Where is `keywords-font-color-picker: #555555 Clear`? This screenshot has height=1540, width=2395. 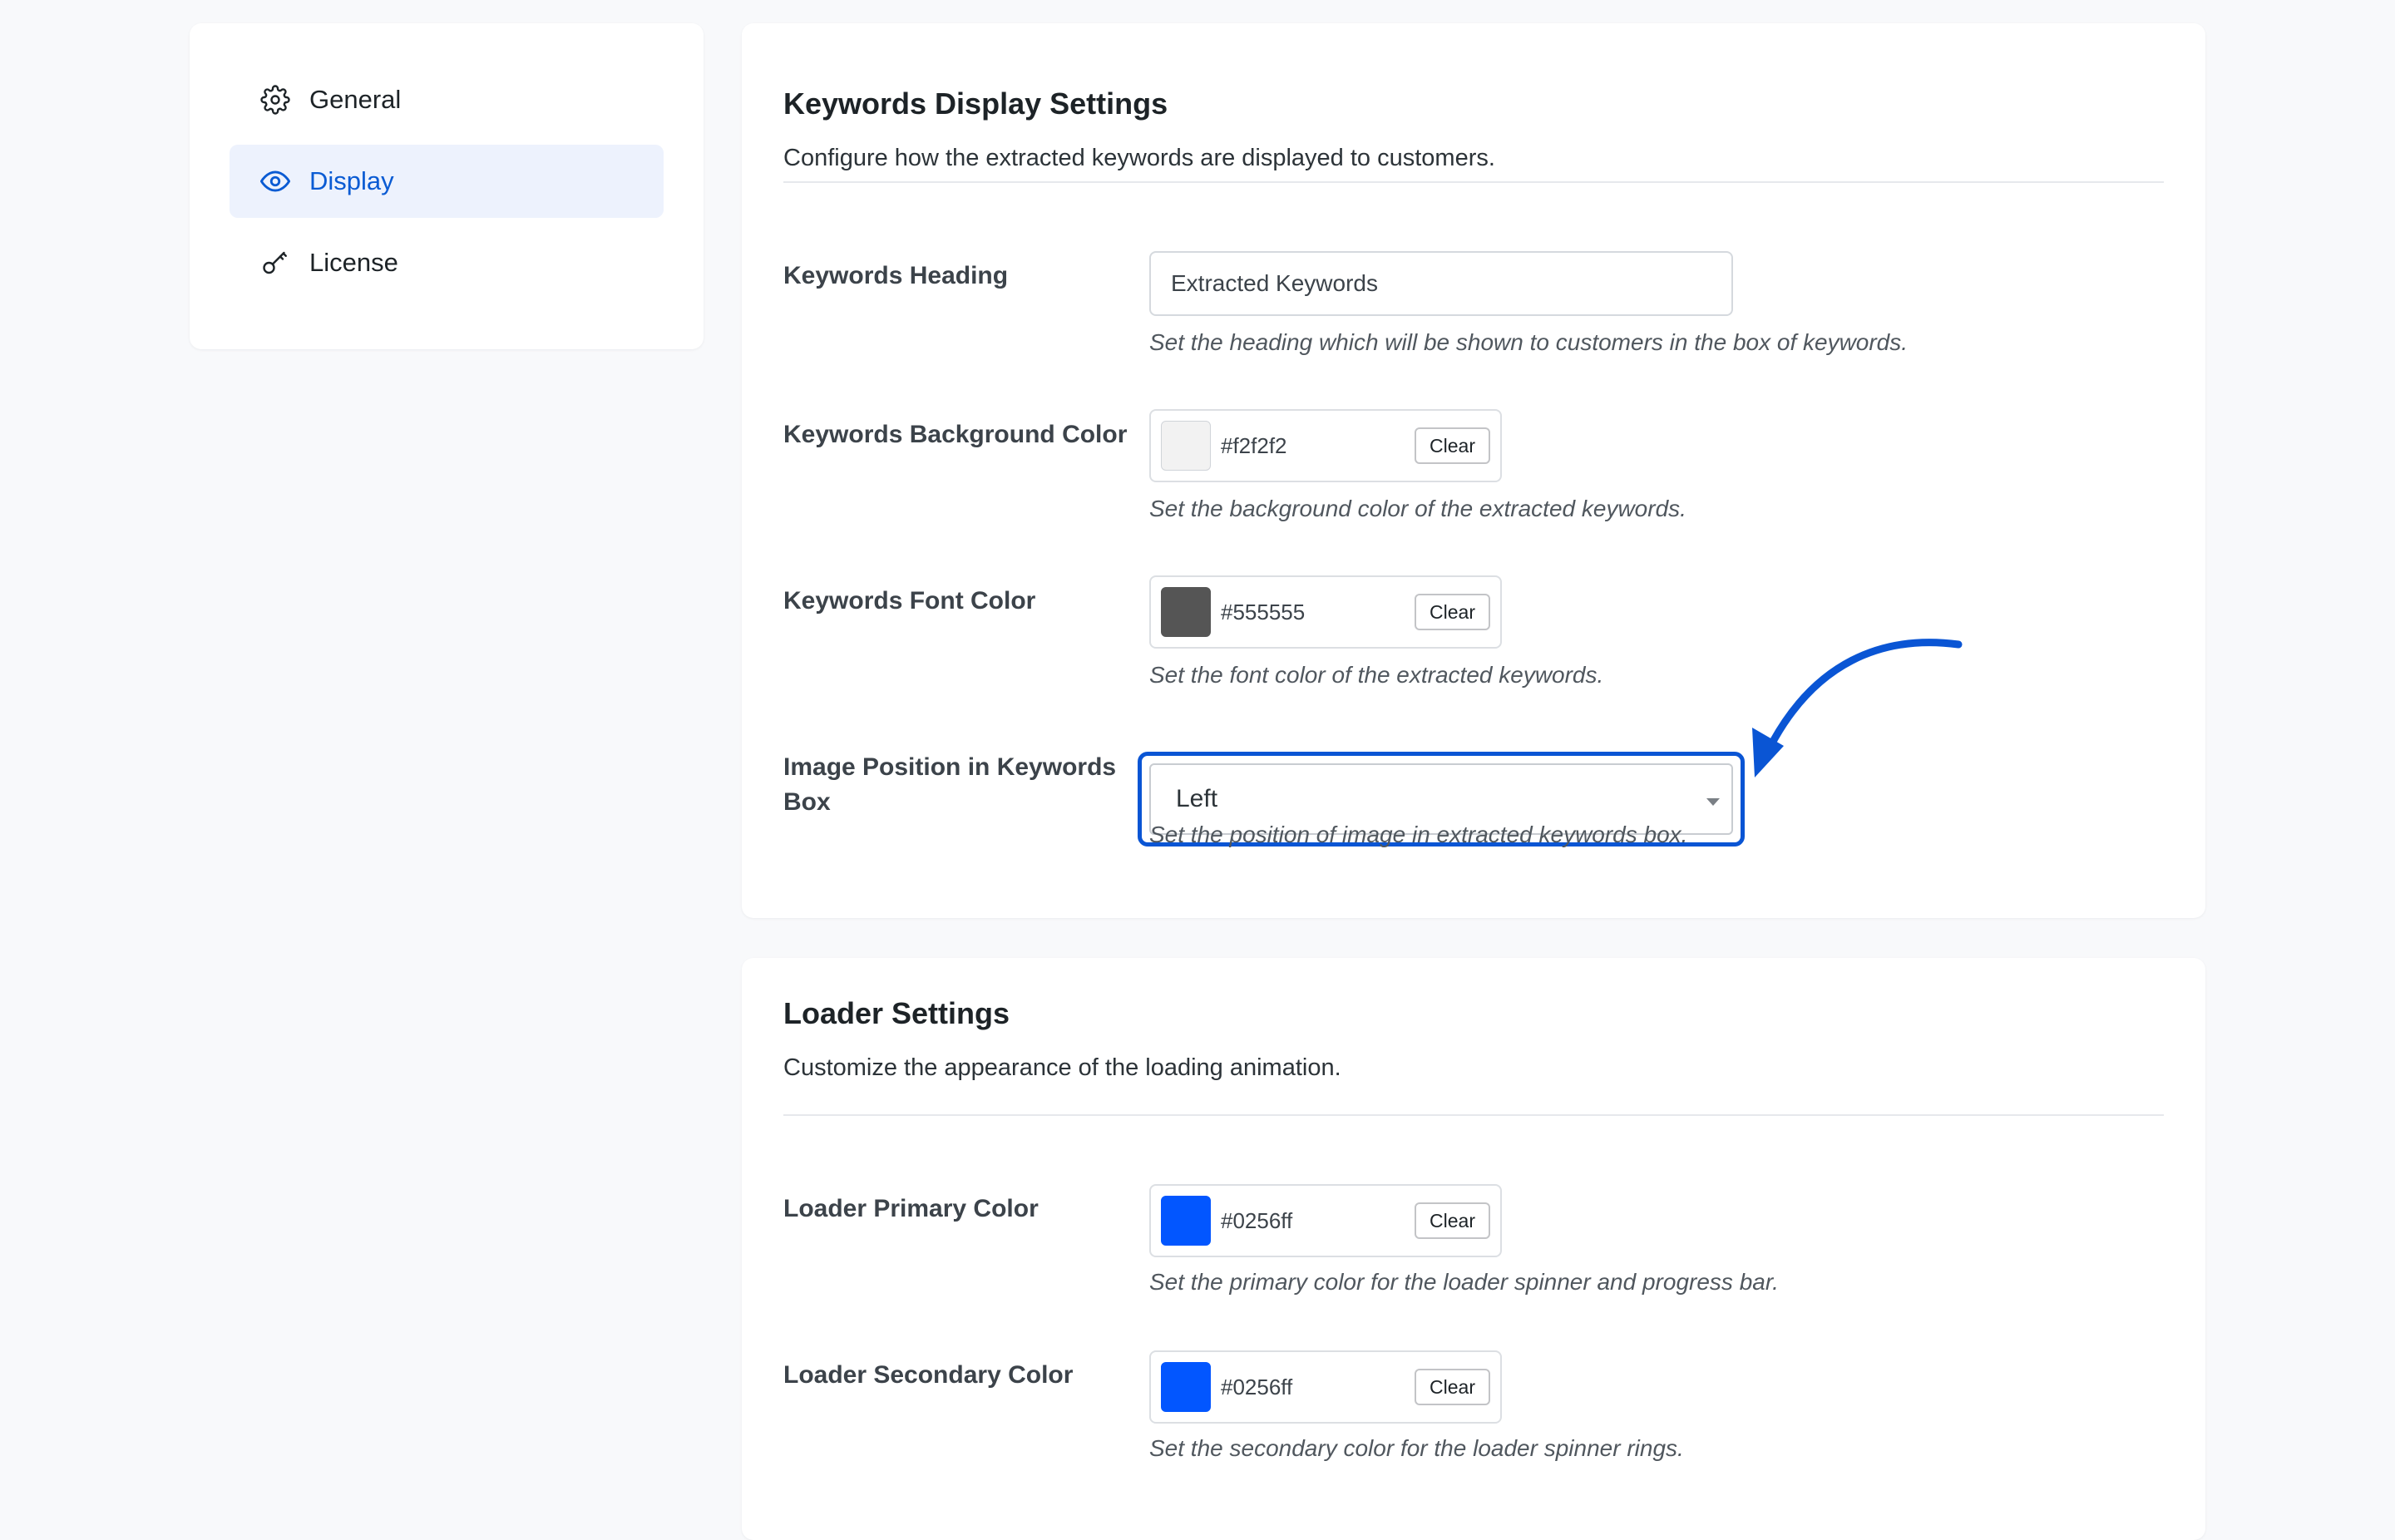
keywords-font-color-picker: #555555 Clear is located at coordinates (1325, 612).